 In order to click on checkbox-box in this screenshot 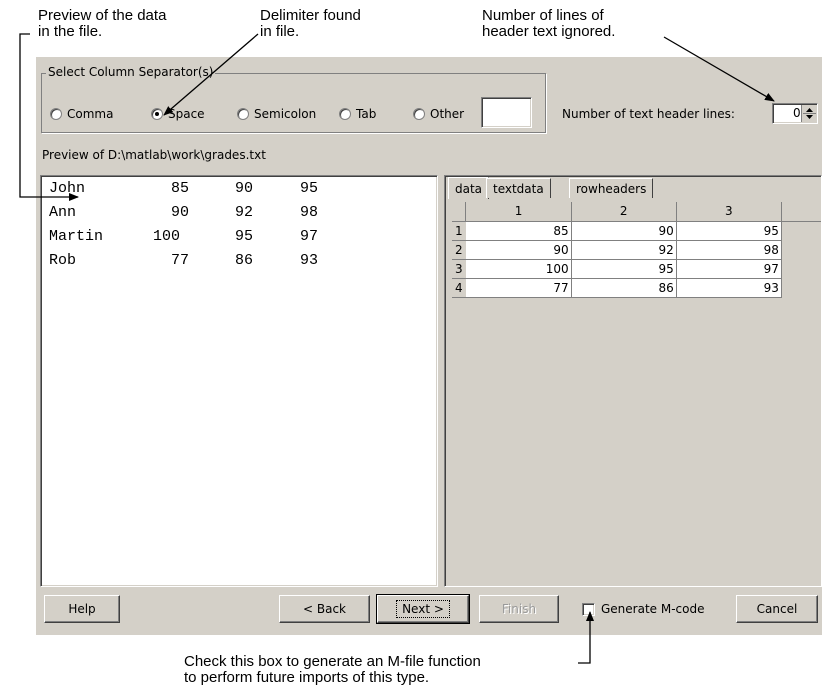, I will do `click(588, 609)`.